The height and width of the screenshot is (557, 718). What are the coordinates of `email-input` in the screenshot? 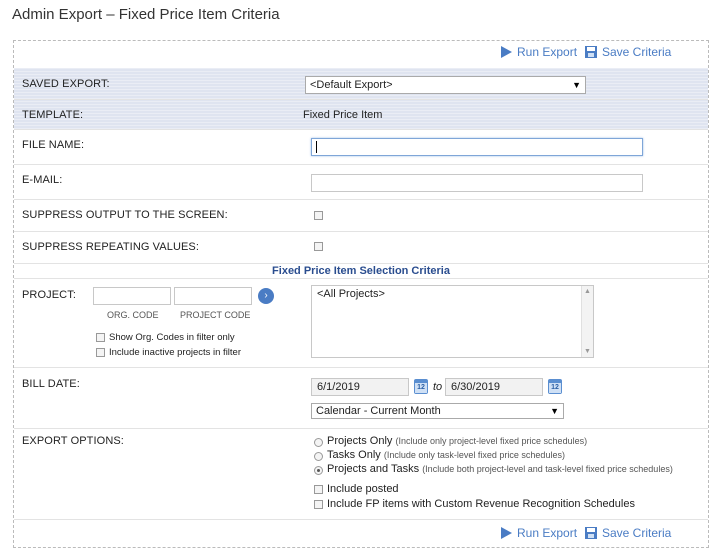 It's located at (477, 183).